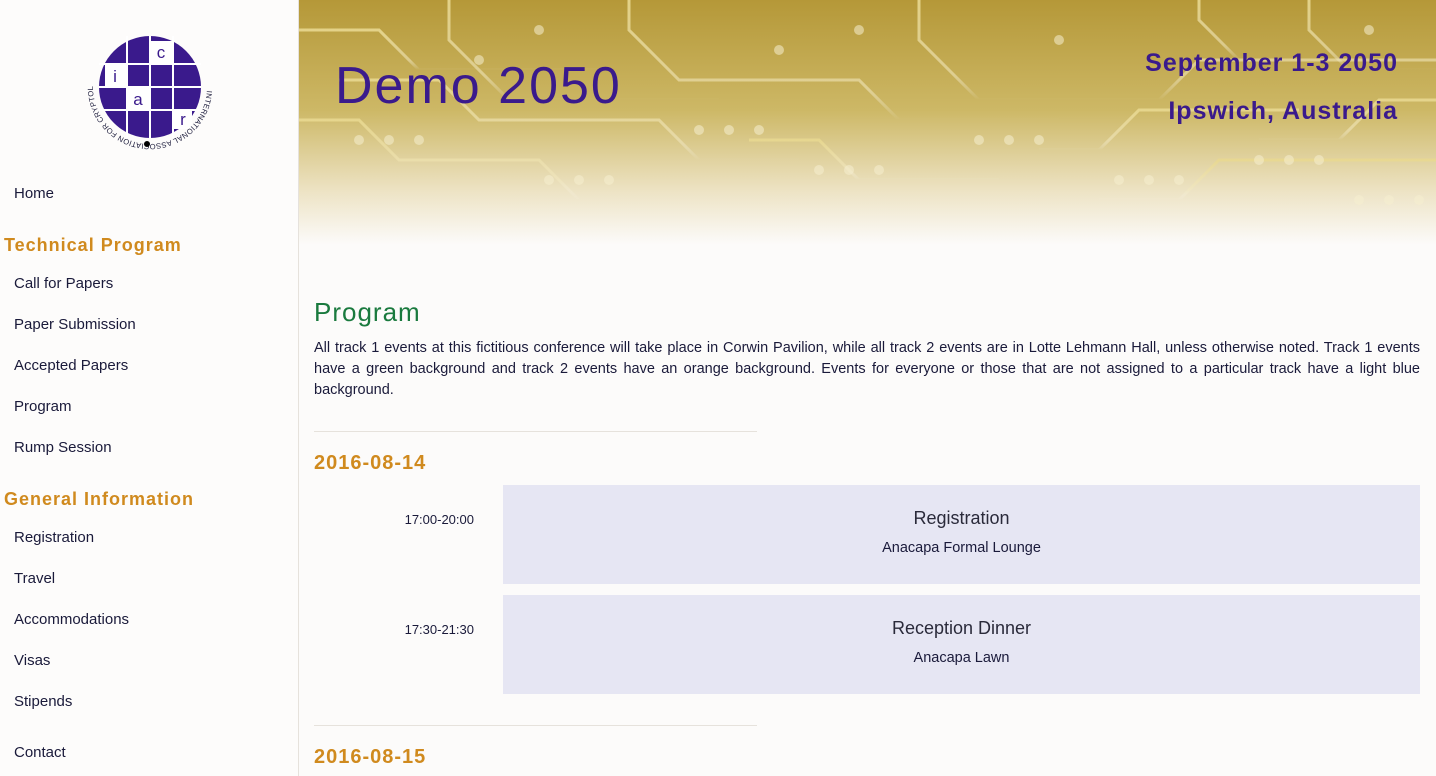 The width and height of the screenshot is (1436, 776). Describe the element at coordinates (71, 620) in the screenshot. I see `sidebar-item-accommodations: Accommodations` at that location.